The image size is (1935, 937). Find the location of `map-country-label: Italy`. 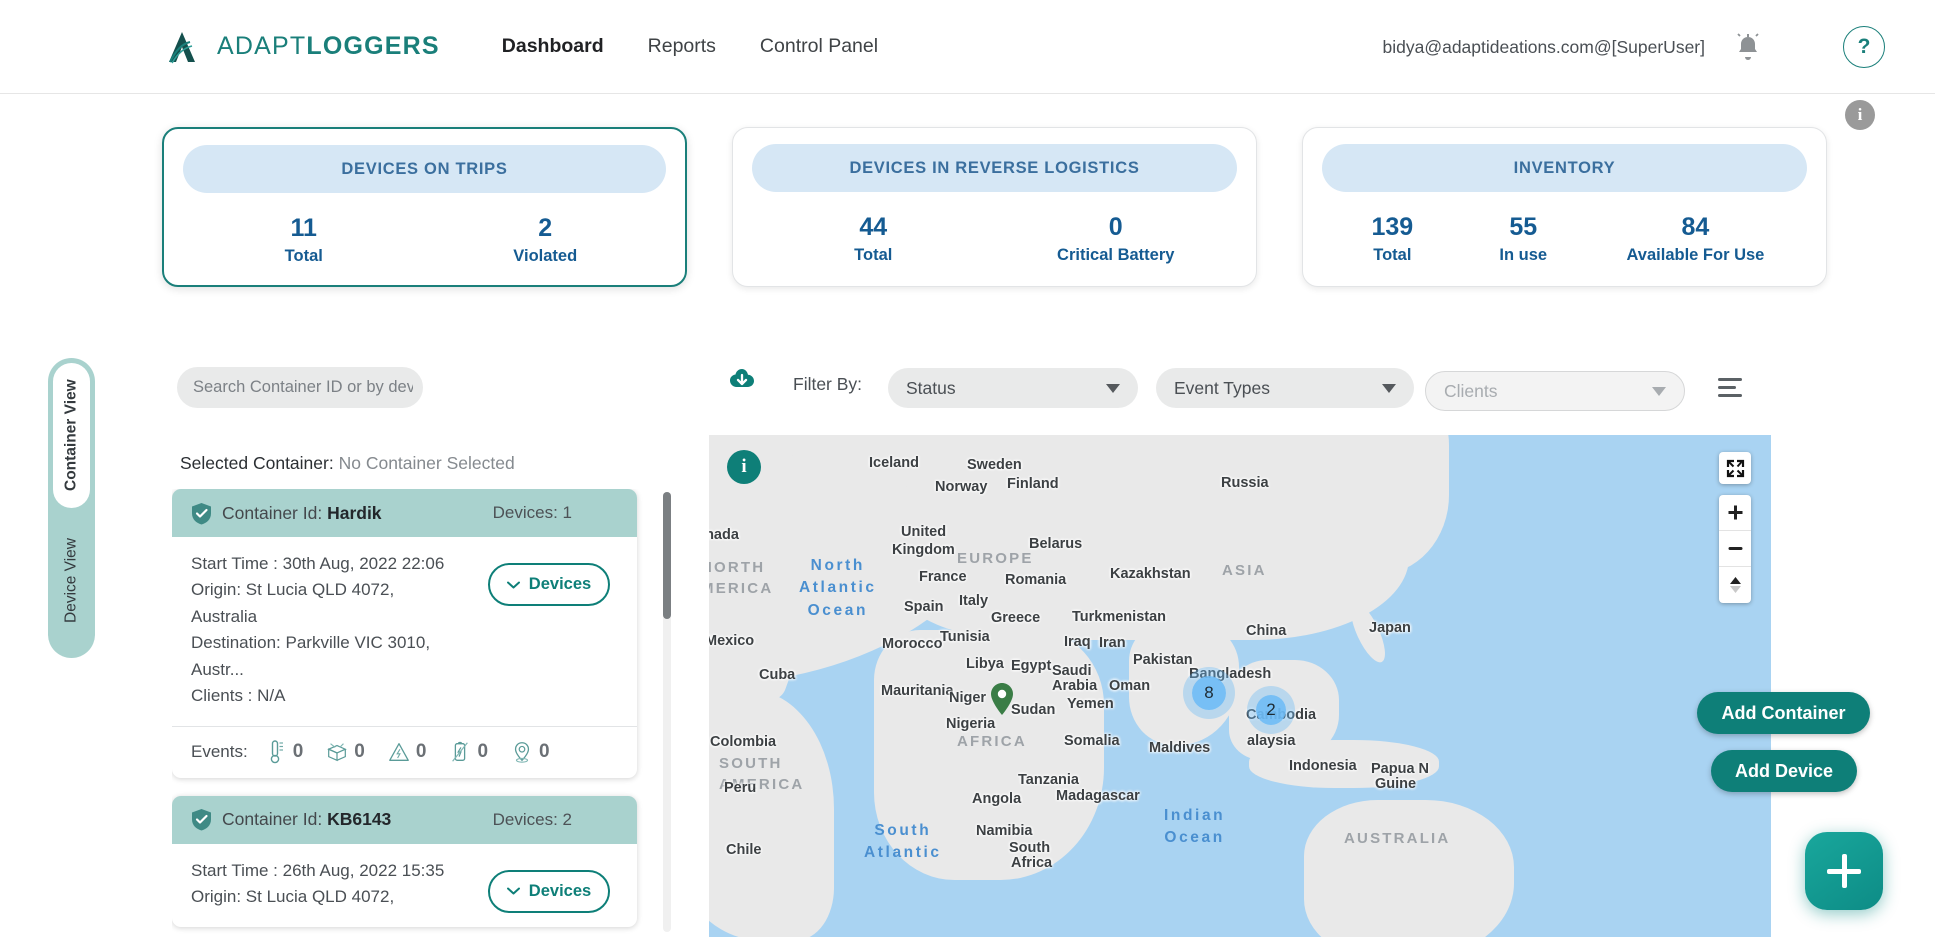

map-country-label: Italy is located at coordinates (974, 601).